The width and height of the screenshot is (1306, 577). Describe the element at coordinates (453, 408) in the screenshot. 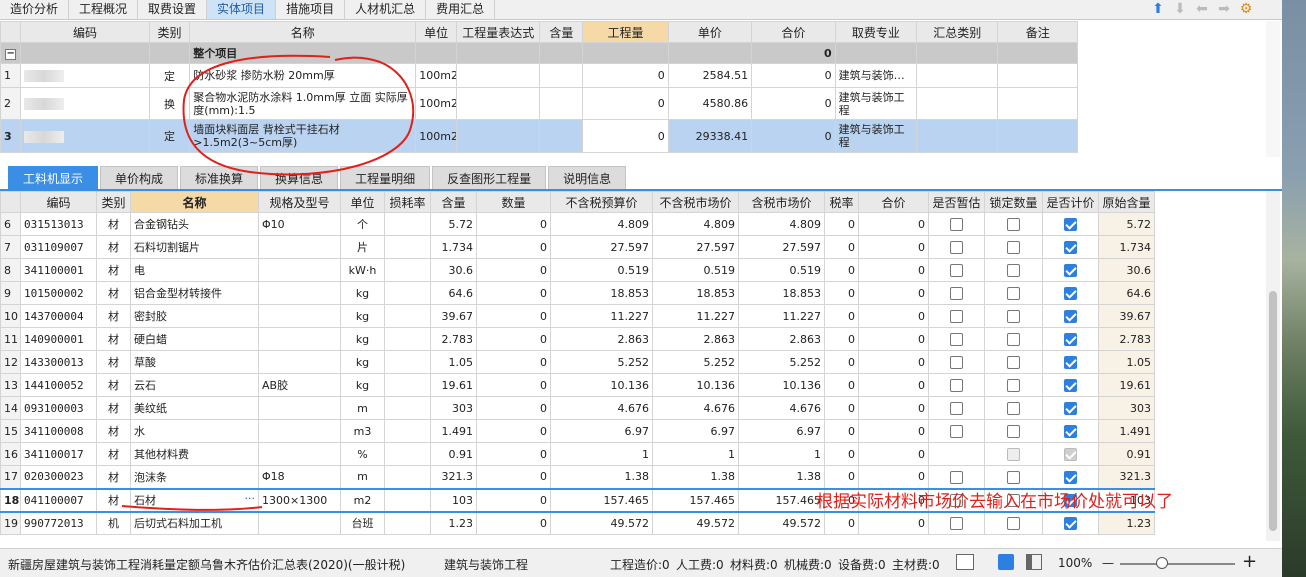

I see `resource-content: 303` at that location.